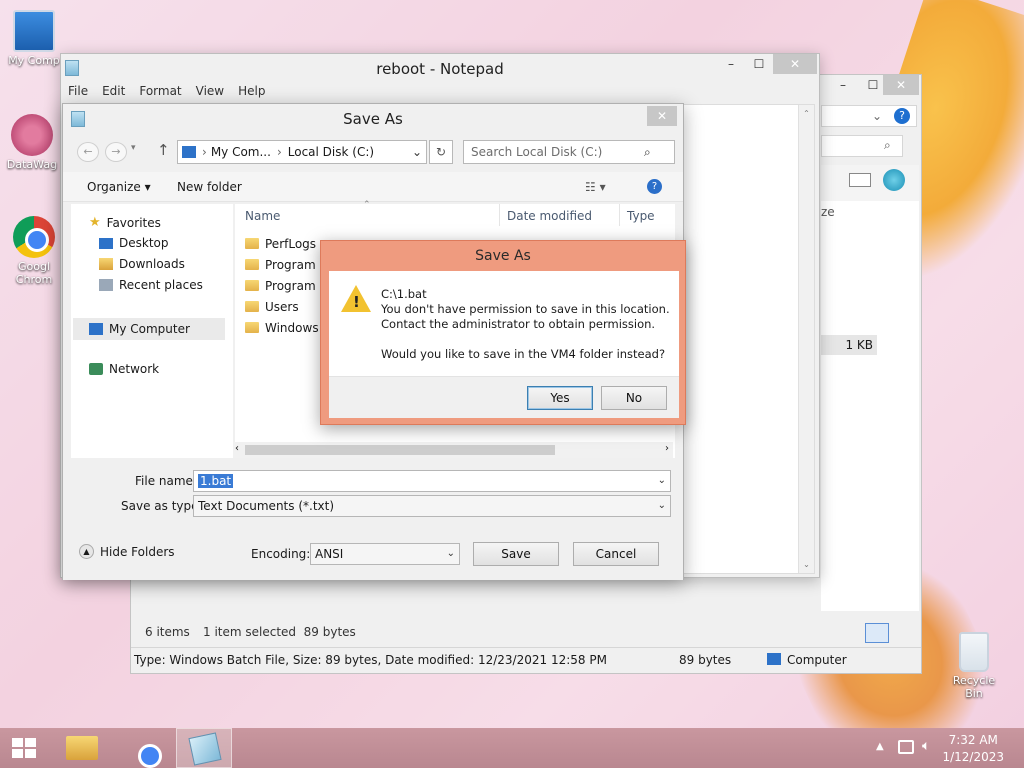 The height and width of the screenshot is (768, 1024). I want to click on list-item: Users, so click(272, 307).